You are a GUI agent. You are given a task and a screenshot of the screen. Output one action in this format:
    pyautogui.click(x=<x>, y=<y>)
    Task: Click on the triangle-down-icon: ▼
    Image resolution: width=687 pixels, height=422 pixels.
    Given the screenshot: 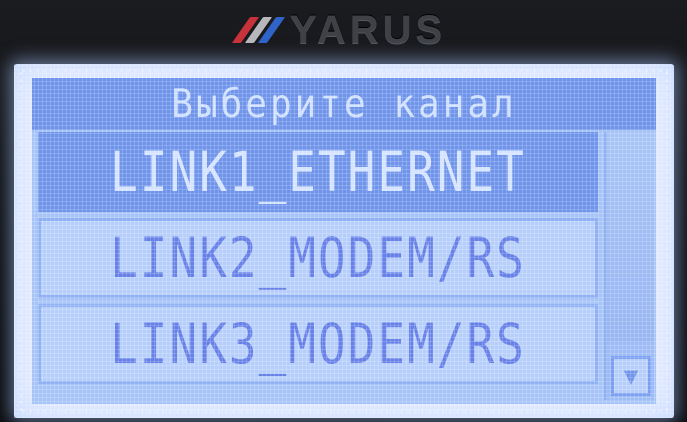 What is the action you would take?
    pyautogui.click(x=631, y=376)
    